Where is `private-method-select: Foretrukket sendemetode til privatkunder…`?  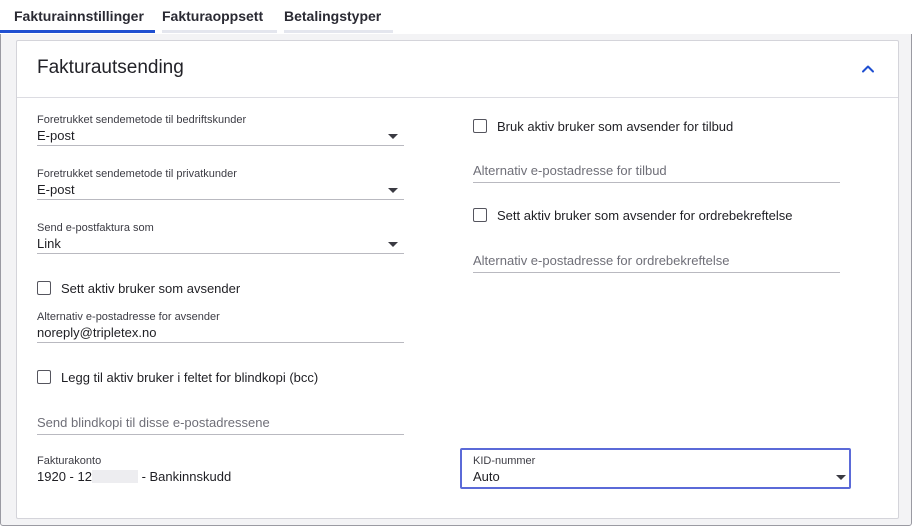
private-method-select: Foretrukket sendemetode til privatkunder… is located at coordinates (220, 184).